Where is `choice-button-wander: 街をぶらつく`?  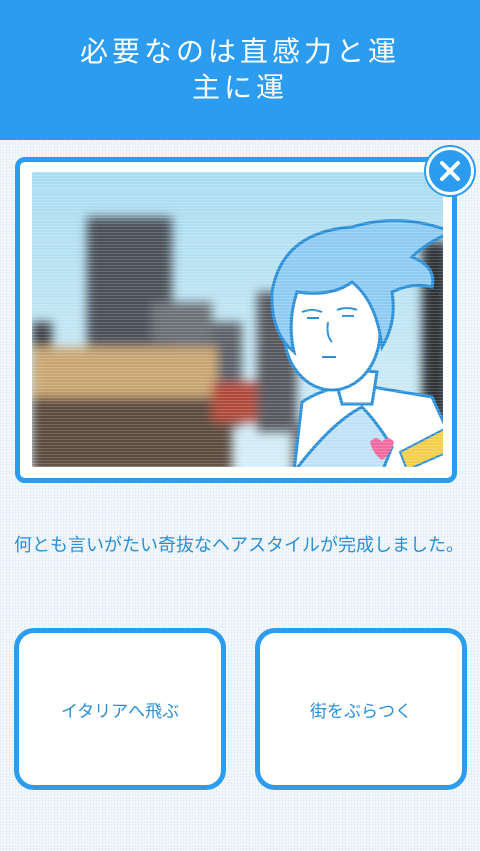
choice-button-wander: 街をぶらつく is located at coordinates (361, 709).